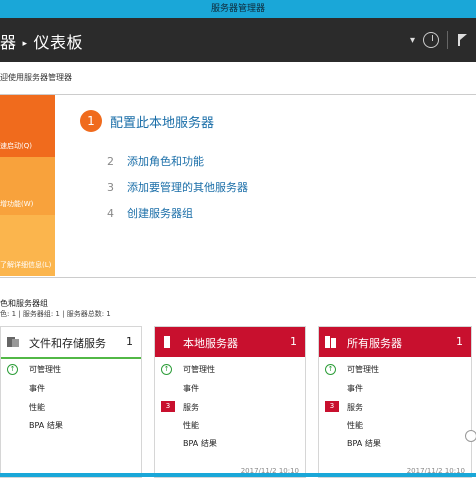 This screenshot has width=476, height=478. Describe the element at coordinates (27, 126) in the screenshot. I see `tile-quick-start: 速启动(Q)` at that location.